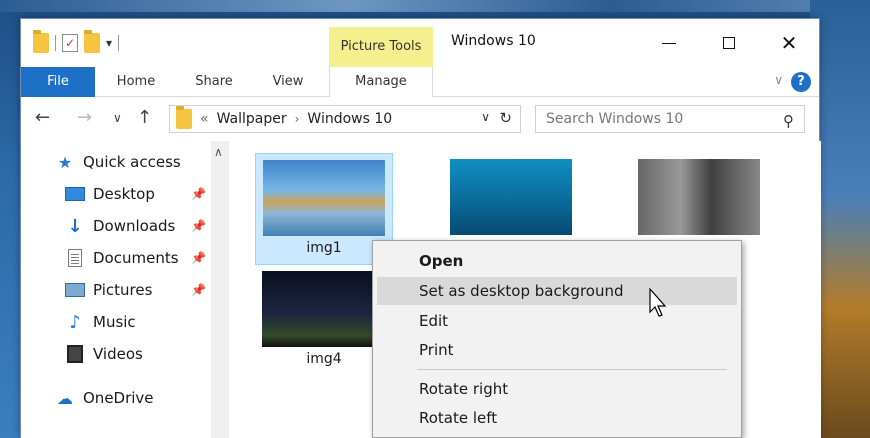 Image resolution: width=870 pixels, height=438 pixels. I want to click on picture-tools-header: Picture Tools, so click(381, 47).